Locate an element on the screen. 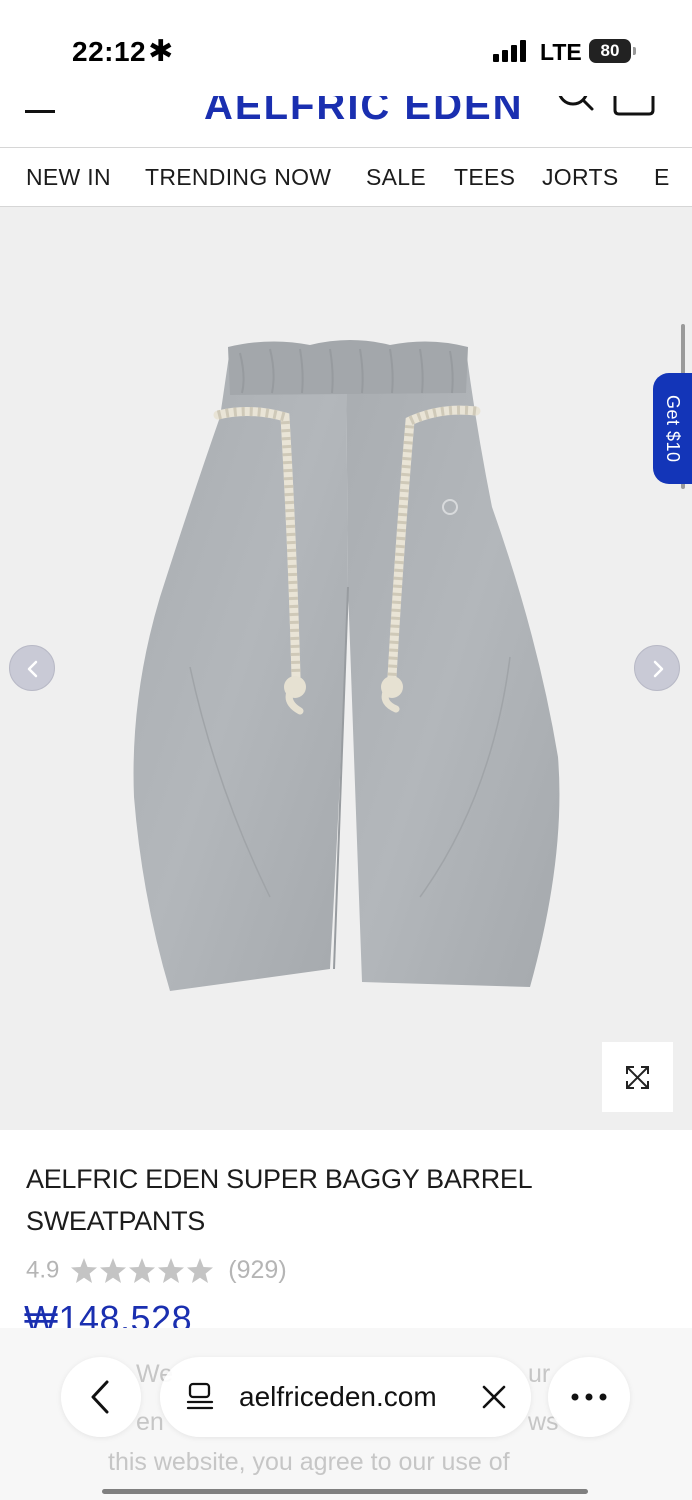  more-icon is located at coordinates (589, 1397).